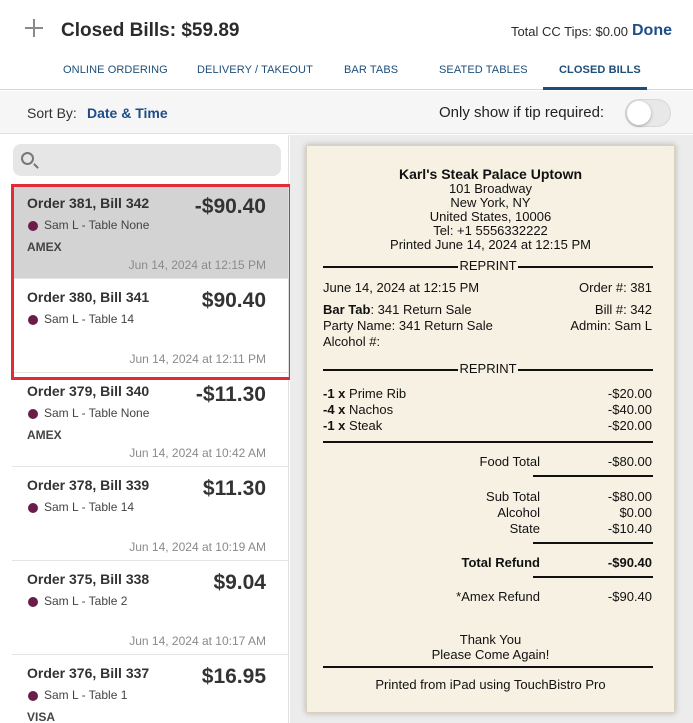 The image size is (693, 723). Describe the element at coordinates (629, 409) in the screenshot. I see `item-price: -$40.00` at that location.